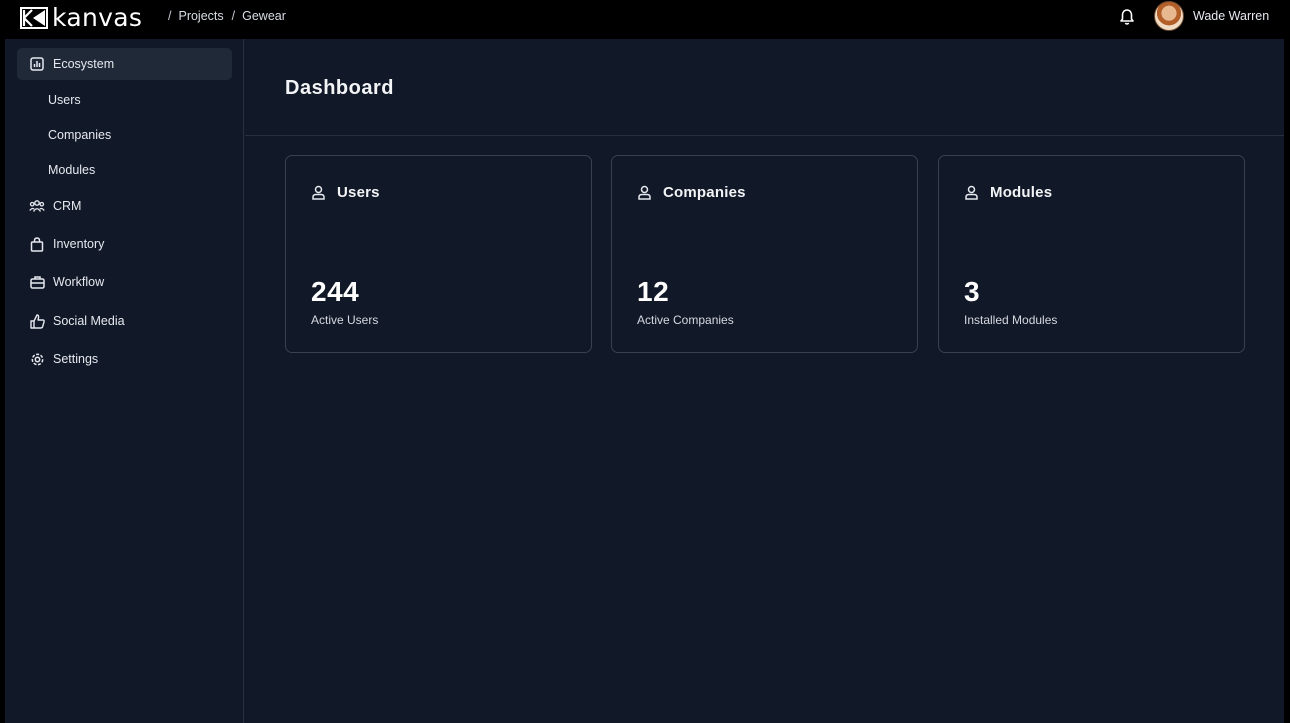  I want to click on kanvas-logo: kanvas, so click(81, 17).